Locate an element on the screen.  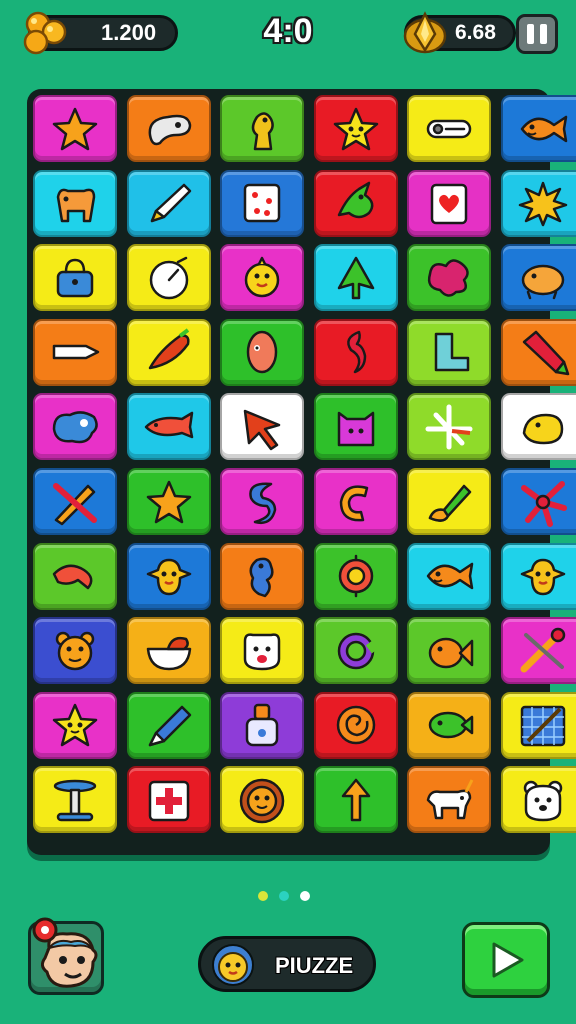
tile-swirl is located at coordinates (355, 352).